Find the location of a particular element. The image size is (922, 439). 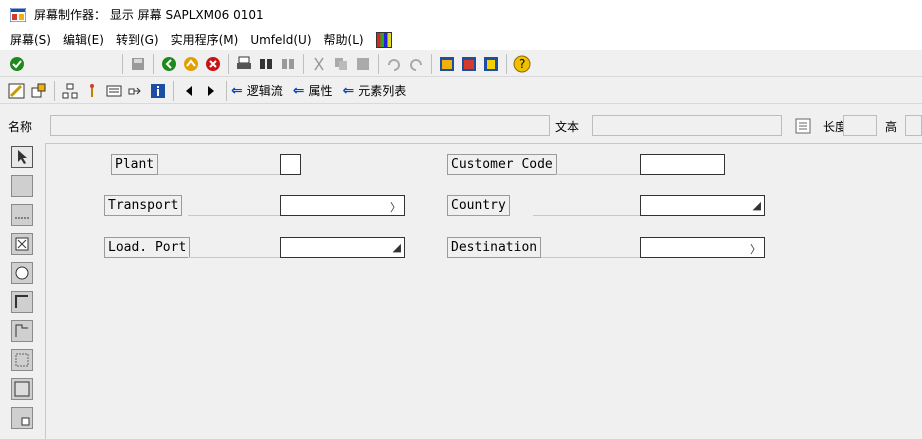

transport-input: 〉 is located at coordinates (342, 205).